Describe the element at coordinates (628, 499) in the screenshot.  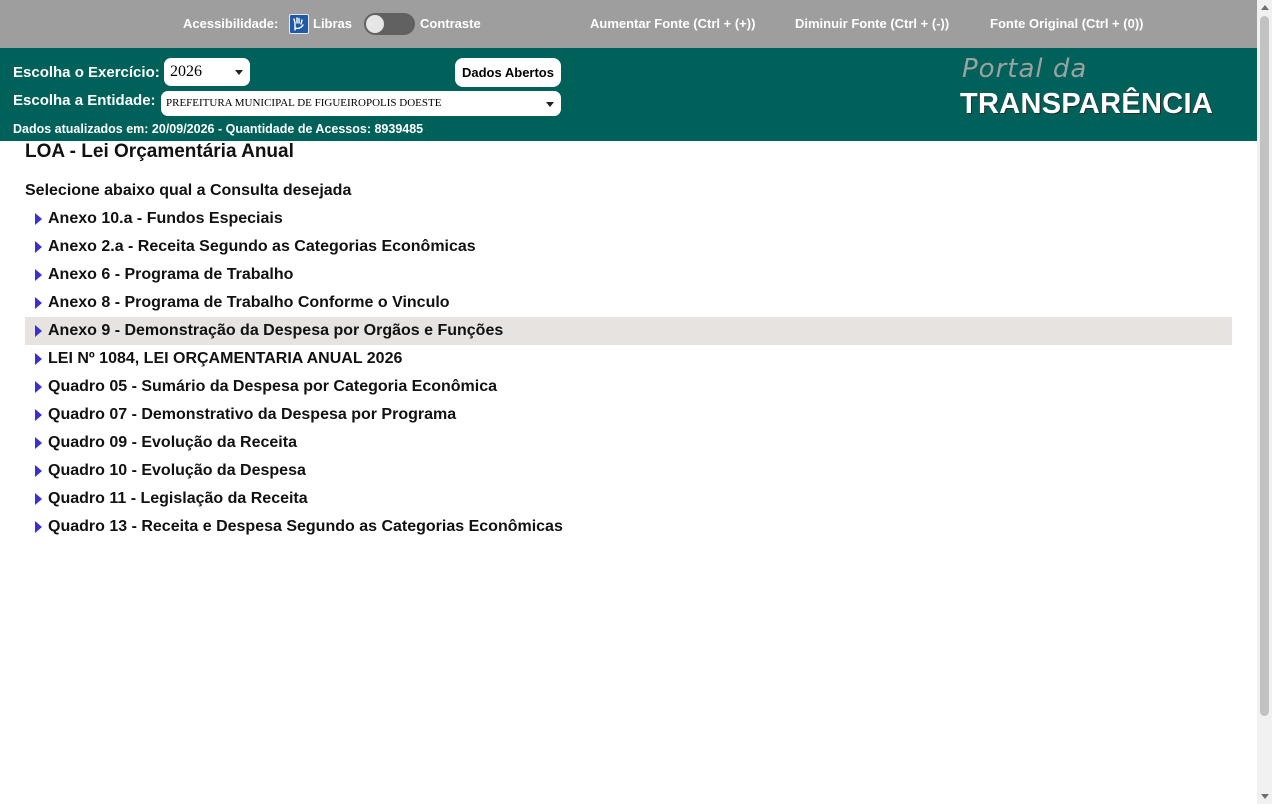
I see `menu-item: Quadro 11 - Legislação da Receita` at that location.